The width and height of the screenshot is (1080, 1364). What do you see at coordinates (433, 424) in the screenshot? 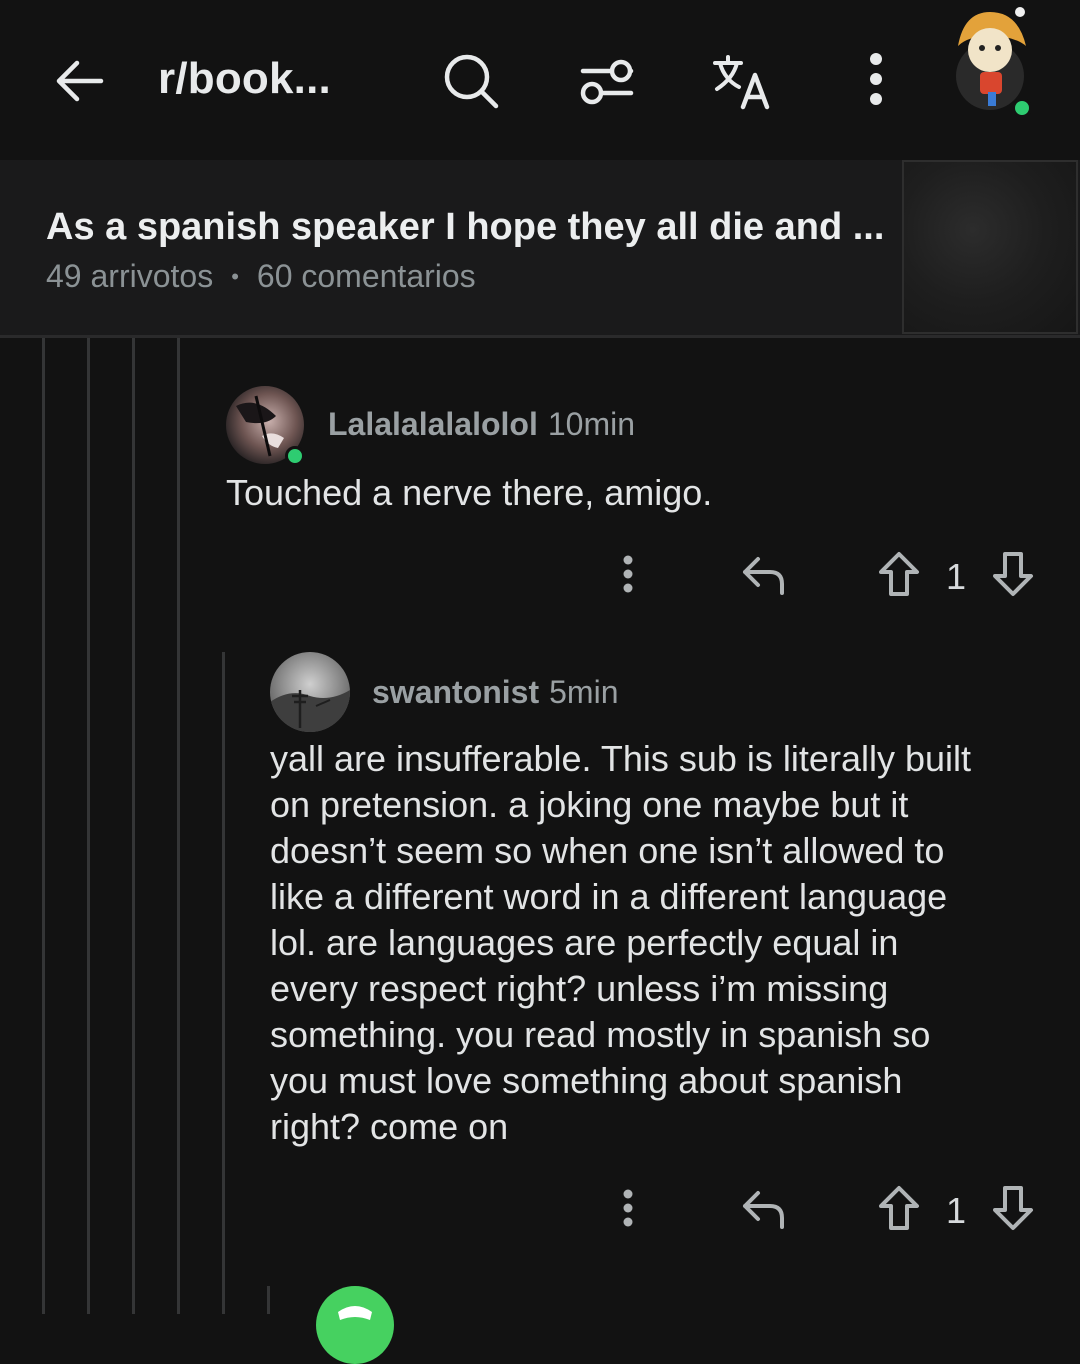
I see `username: Lalalalalalolol` at bounding box center [433, 424].